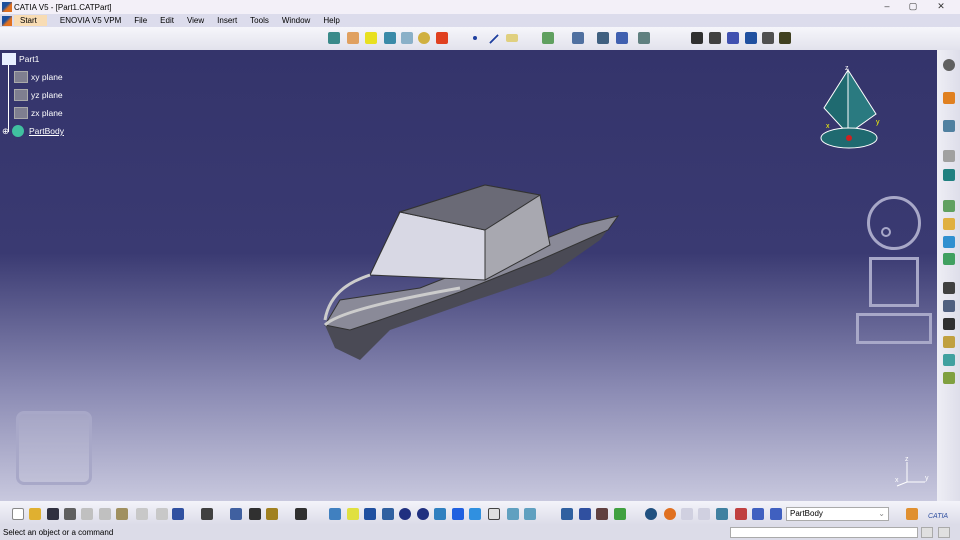 This screenshot has width=960, height=540. What do you see at coordinates (603, 38) in the screenshot?
I see `analysis-icon` at bounding box center [603, 38].